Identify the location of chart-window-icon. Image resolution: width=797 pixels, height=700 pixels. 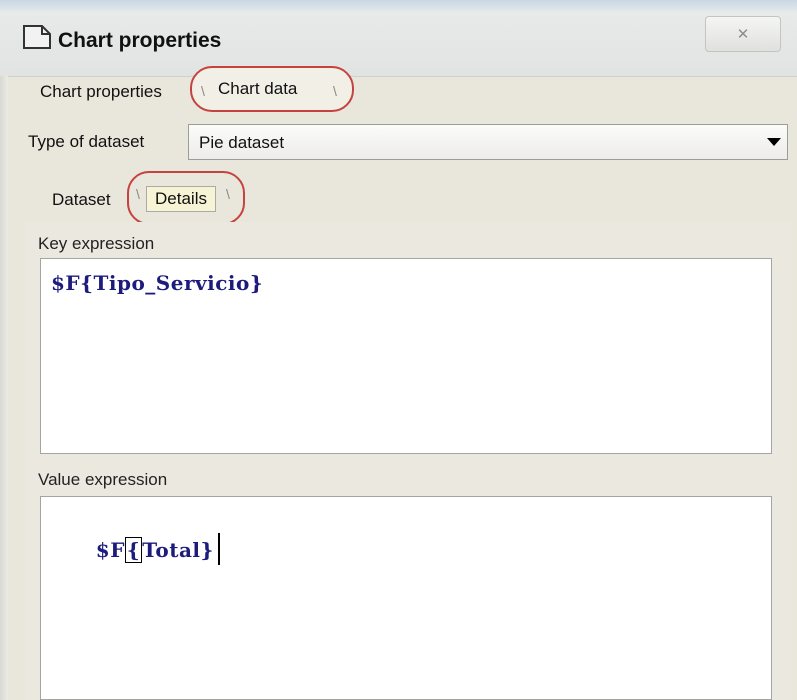
(37, 37).